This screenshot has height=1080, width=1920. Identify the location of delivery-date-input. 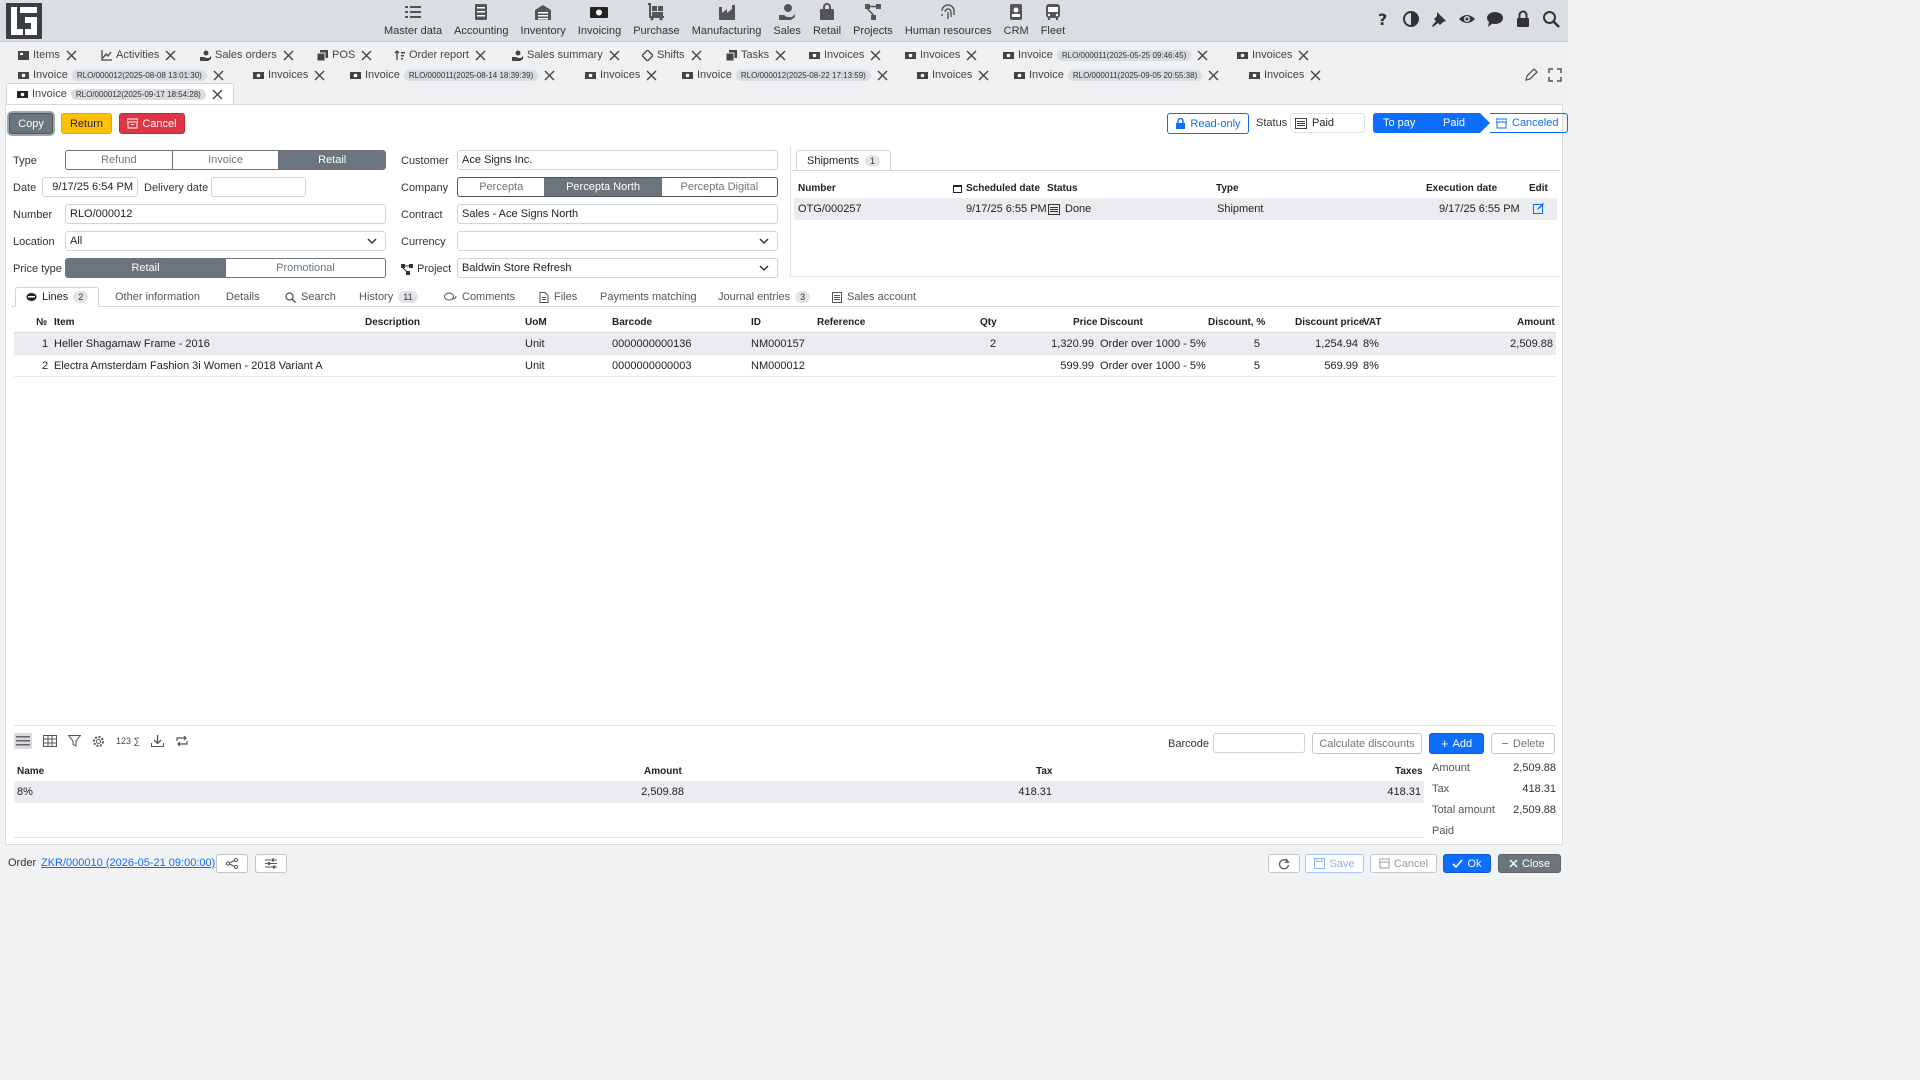
(258, 187).